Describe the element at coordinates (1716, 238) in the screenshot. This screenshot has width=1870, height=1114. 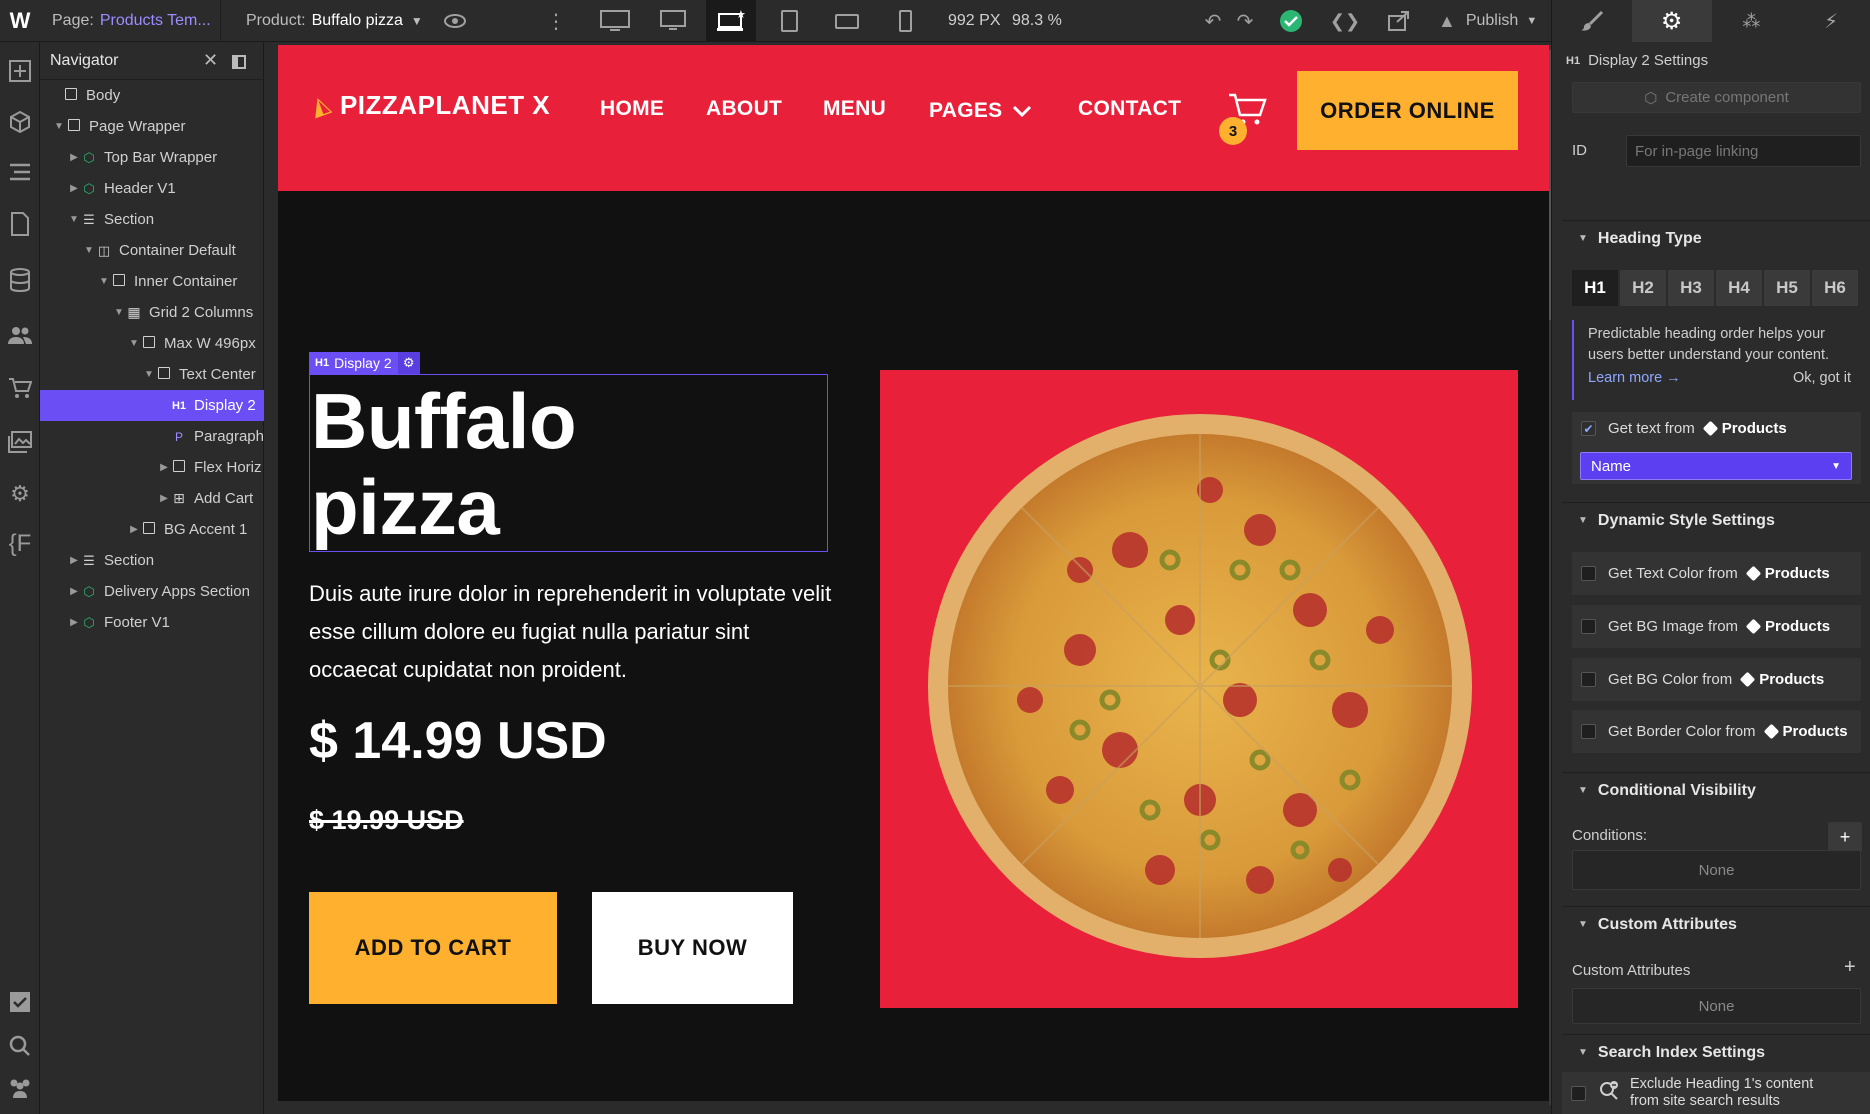
I see `heading-type-header: ▼ Heading Type` at that location.